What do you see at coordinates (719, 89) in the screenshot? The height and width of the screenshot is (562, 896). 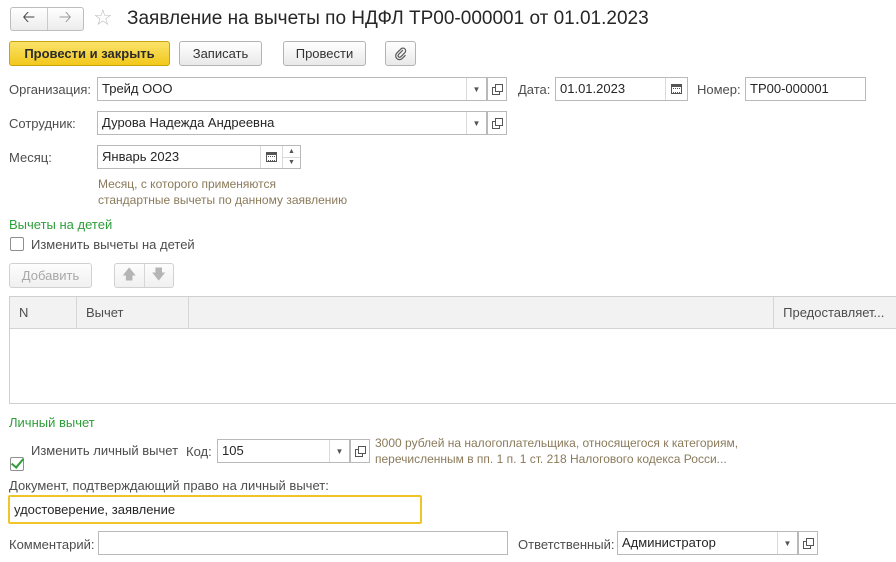 I see `number-label: Номер:` at bounding box center [719, 89].